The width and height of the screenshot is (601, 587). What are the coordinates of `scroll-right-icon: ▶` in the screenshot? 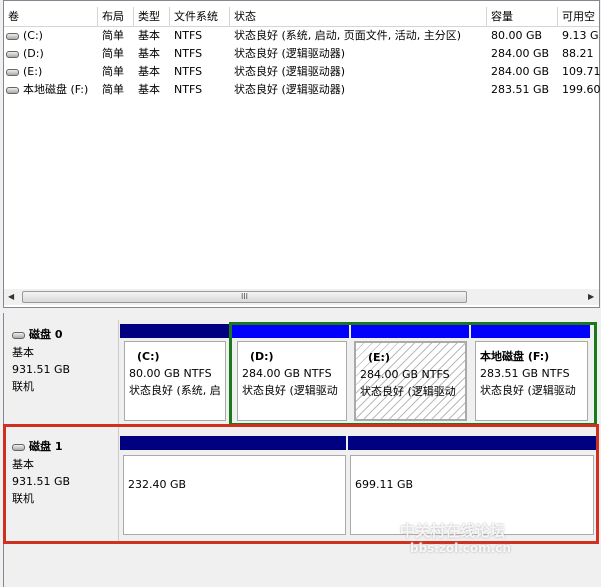 It's located at (591, 296).